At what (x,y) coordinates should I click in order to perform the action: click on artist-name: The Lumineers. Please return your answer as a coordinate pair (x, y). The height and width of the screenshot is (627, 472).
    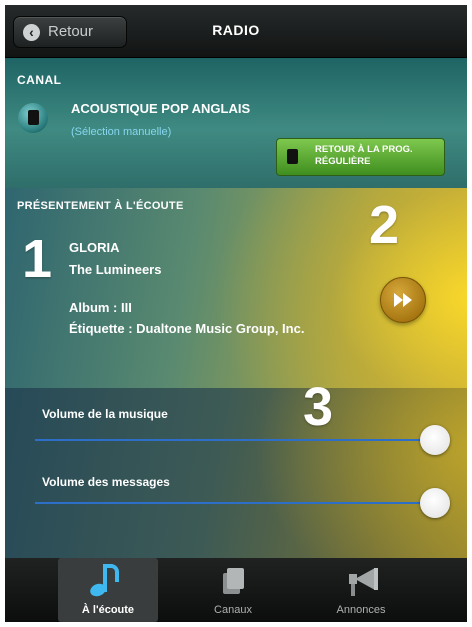
    Looking at the image, I should click on (115, 269).